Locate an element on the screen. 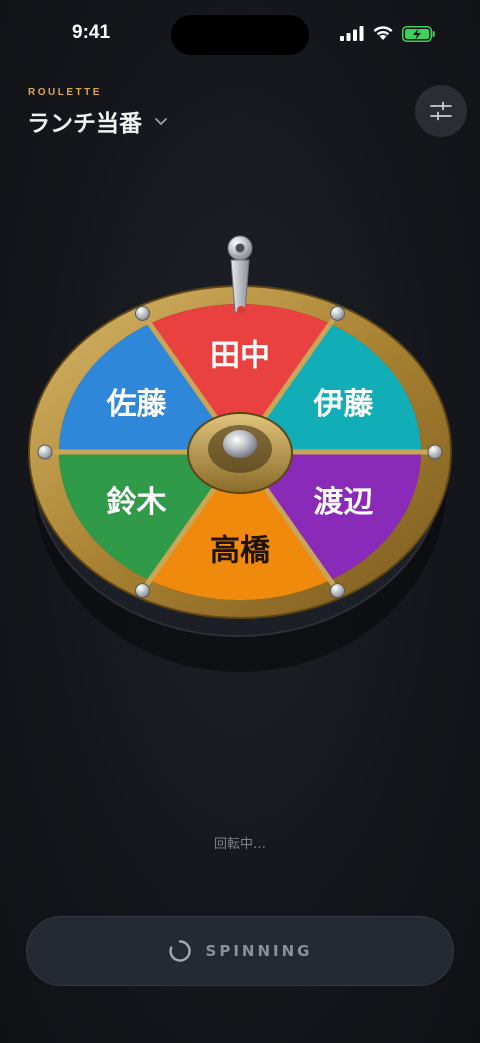  battery-charging-icon is located at coordinates (418, 34).